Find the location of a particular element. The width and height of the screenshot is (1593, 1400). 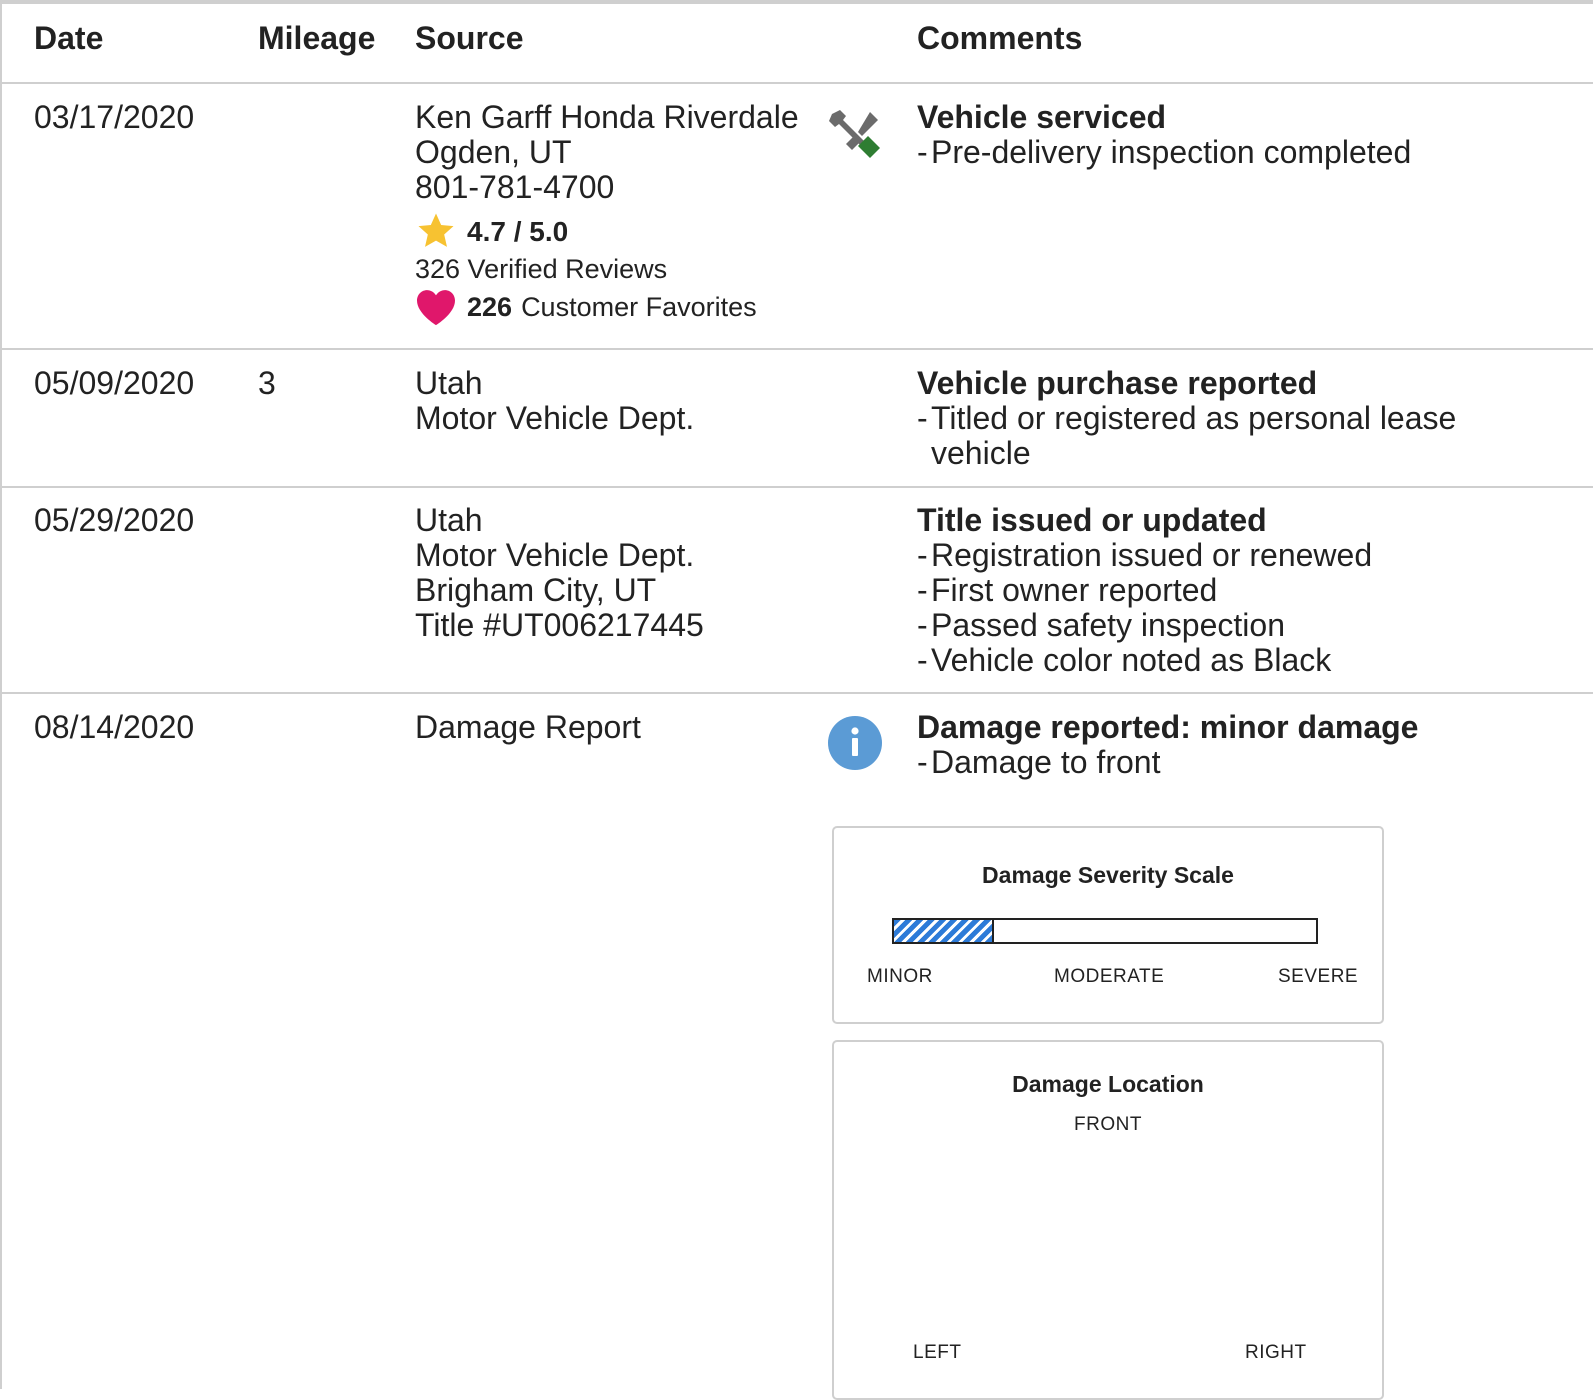

star-shape is located at coordinates (436, 230).